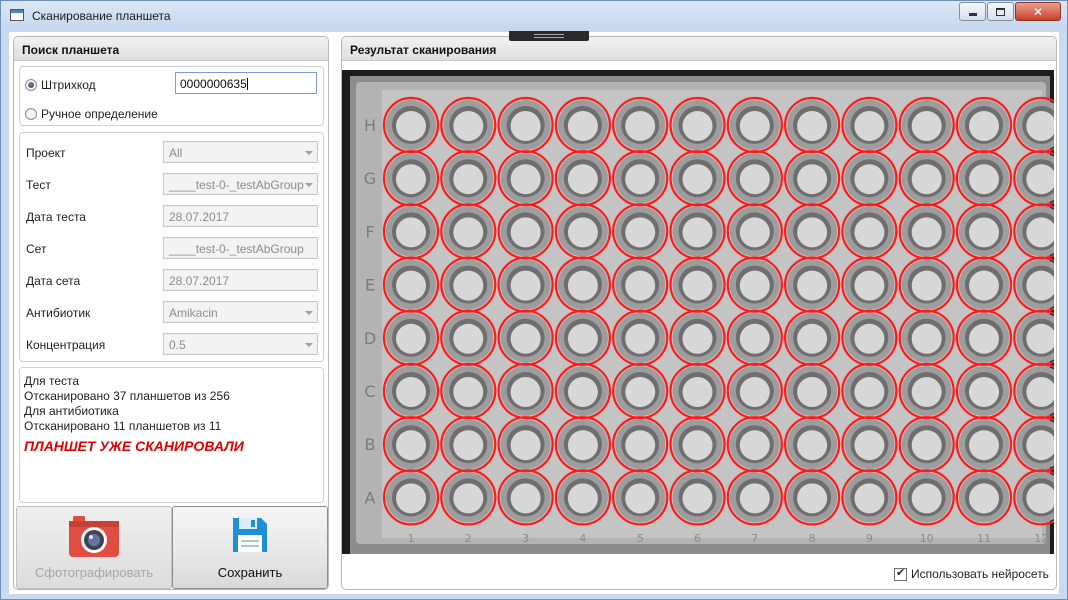  Describe the element at coordinates (369, 391) in the screenshot. I see `row-letter: C` at that location.